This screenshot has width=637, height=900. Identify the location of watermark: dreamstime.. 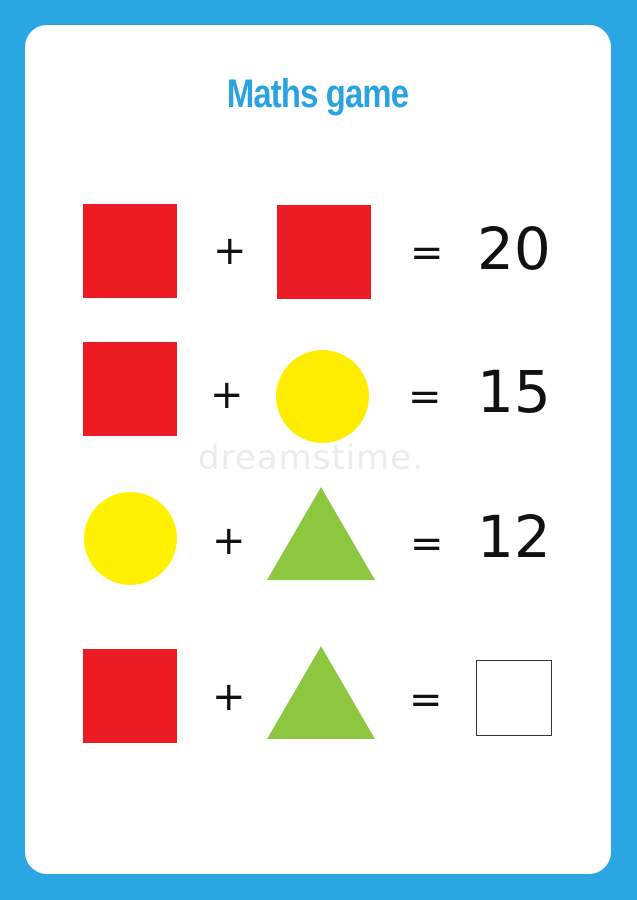
(311, 458).